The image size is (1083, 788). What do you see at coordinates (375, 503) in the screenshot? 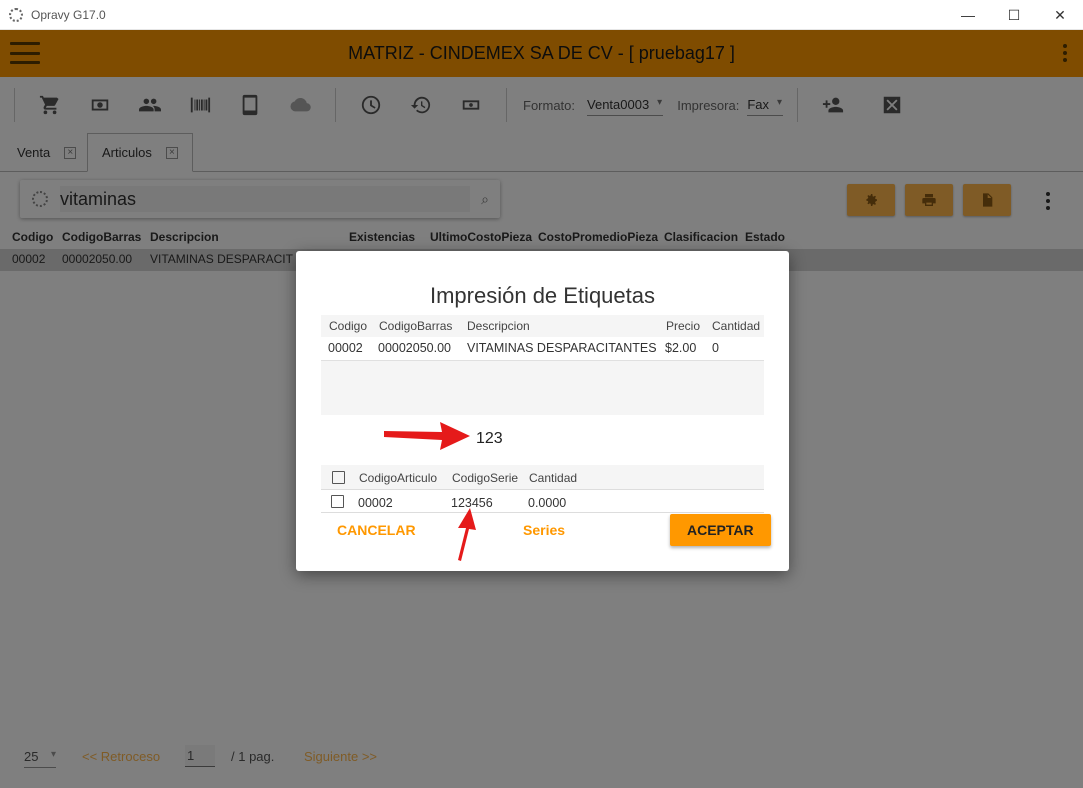
I see `cell-codigo-articulo: 00002` at bounding box center [375, 503].